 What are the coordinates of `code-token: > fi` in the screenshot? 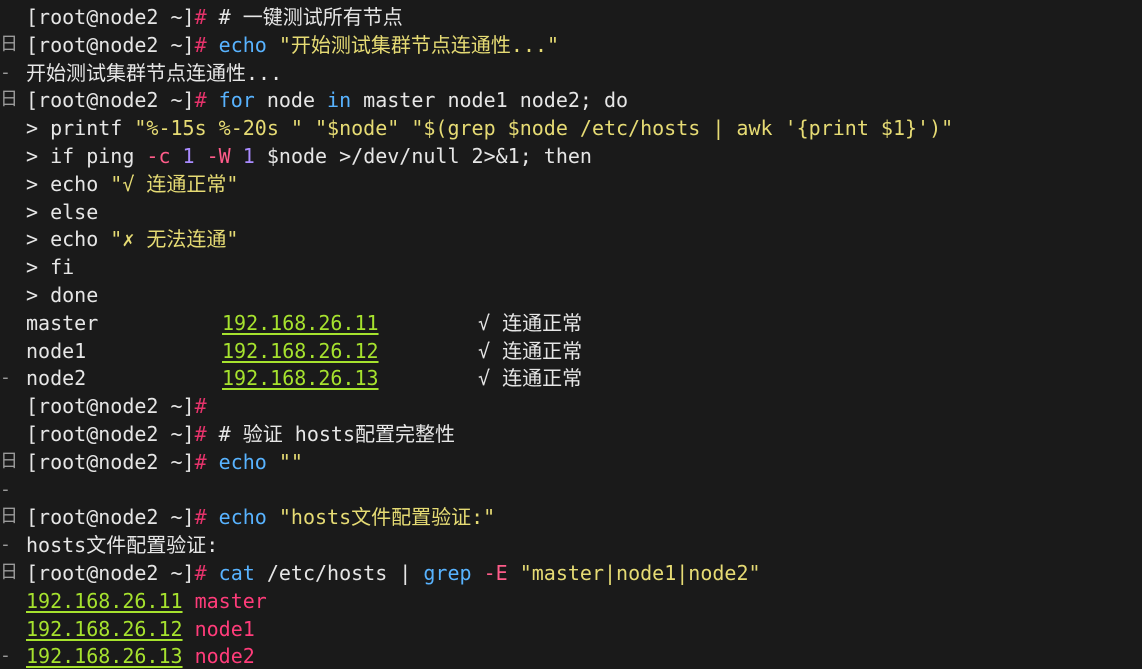 It's located at (50, 267).